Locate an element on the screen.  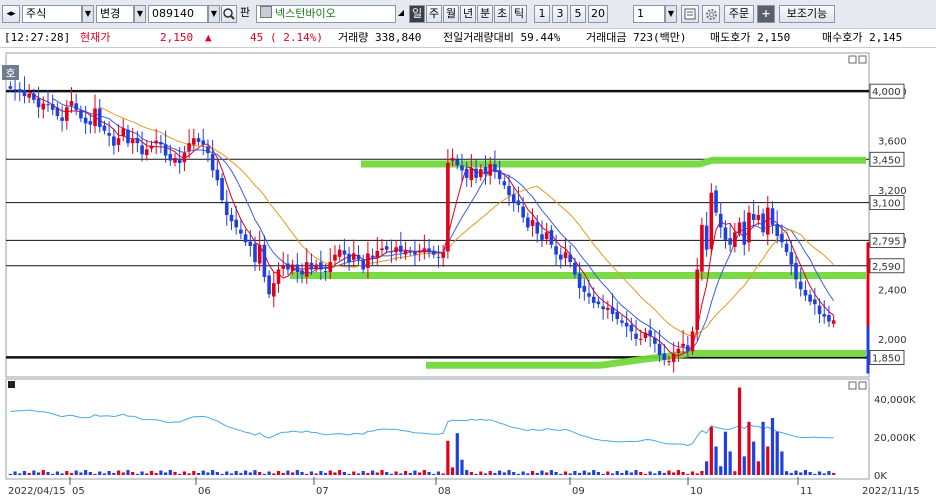
period-button: 일 is located at coordinates (417, 14).